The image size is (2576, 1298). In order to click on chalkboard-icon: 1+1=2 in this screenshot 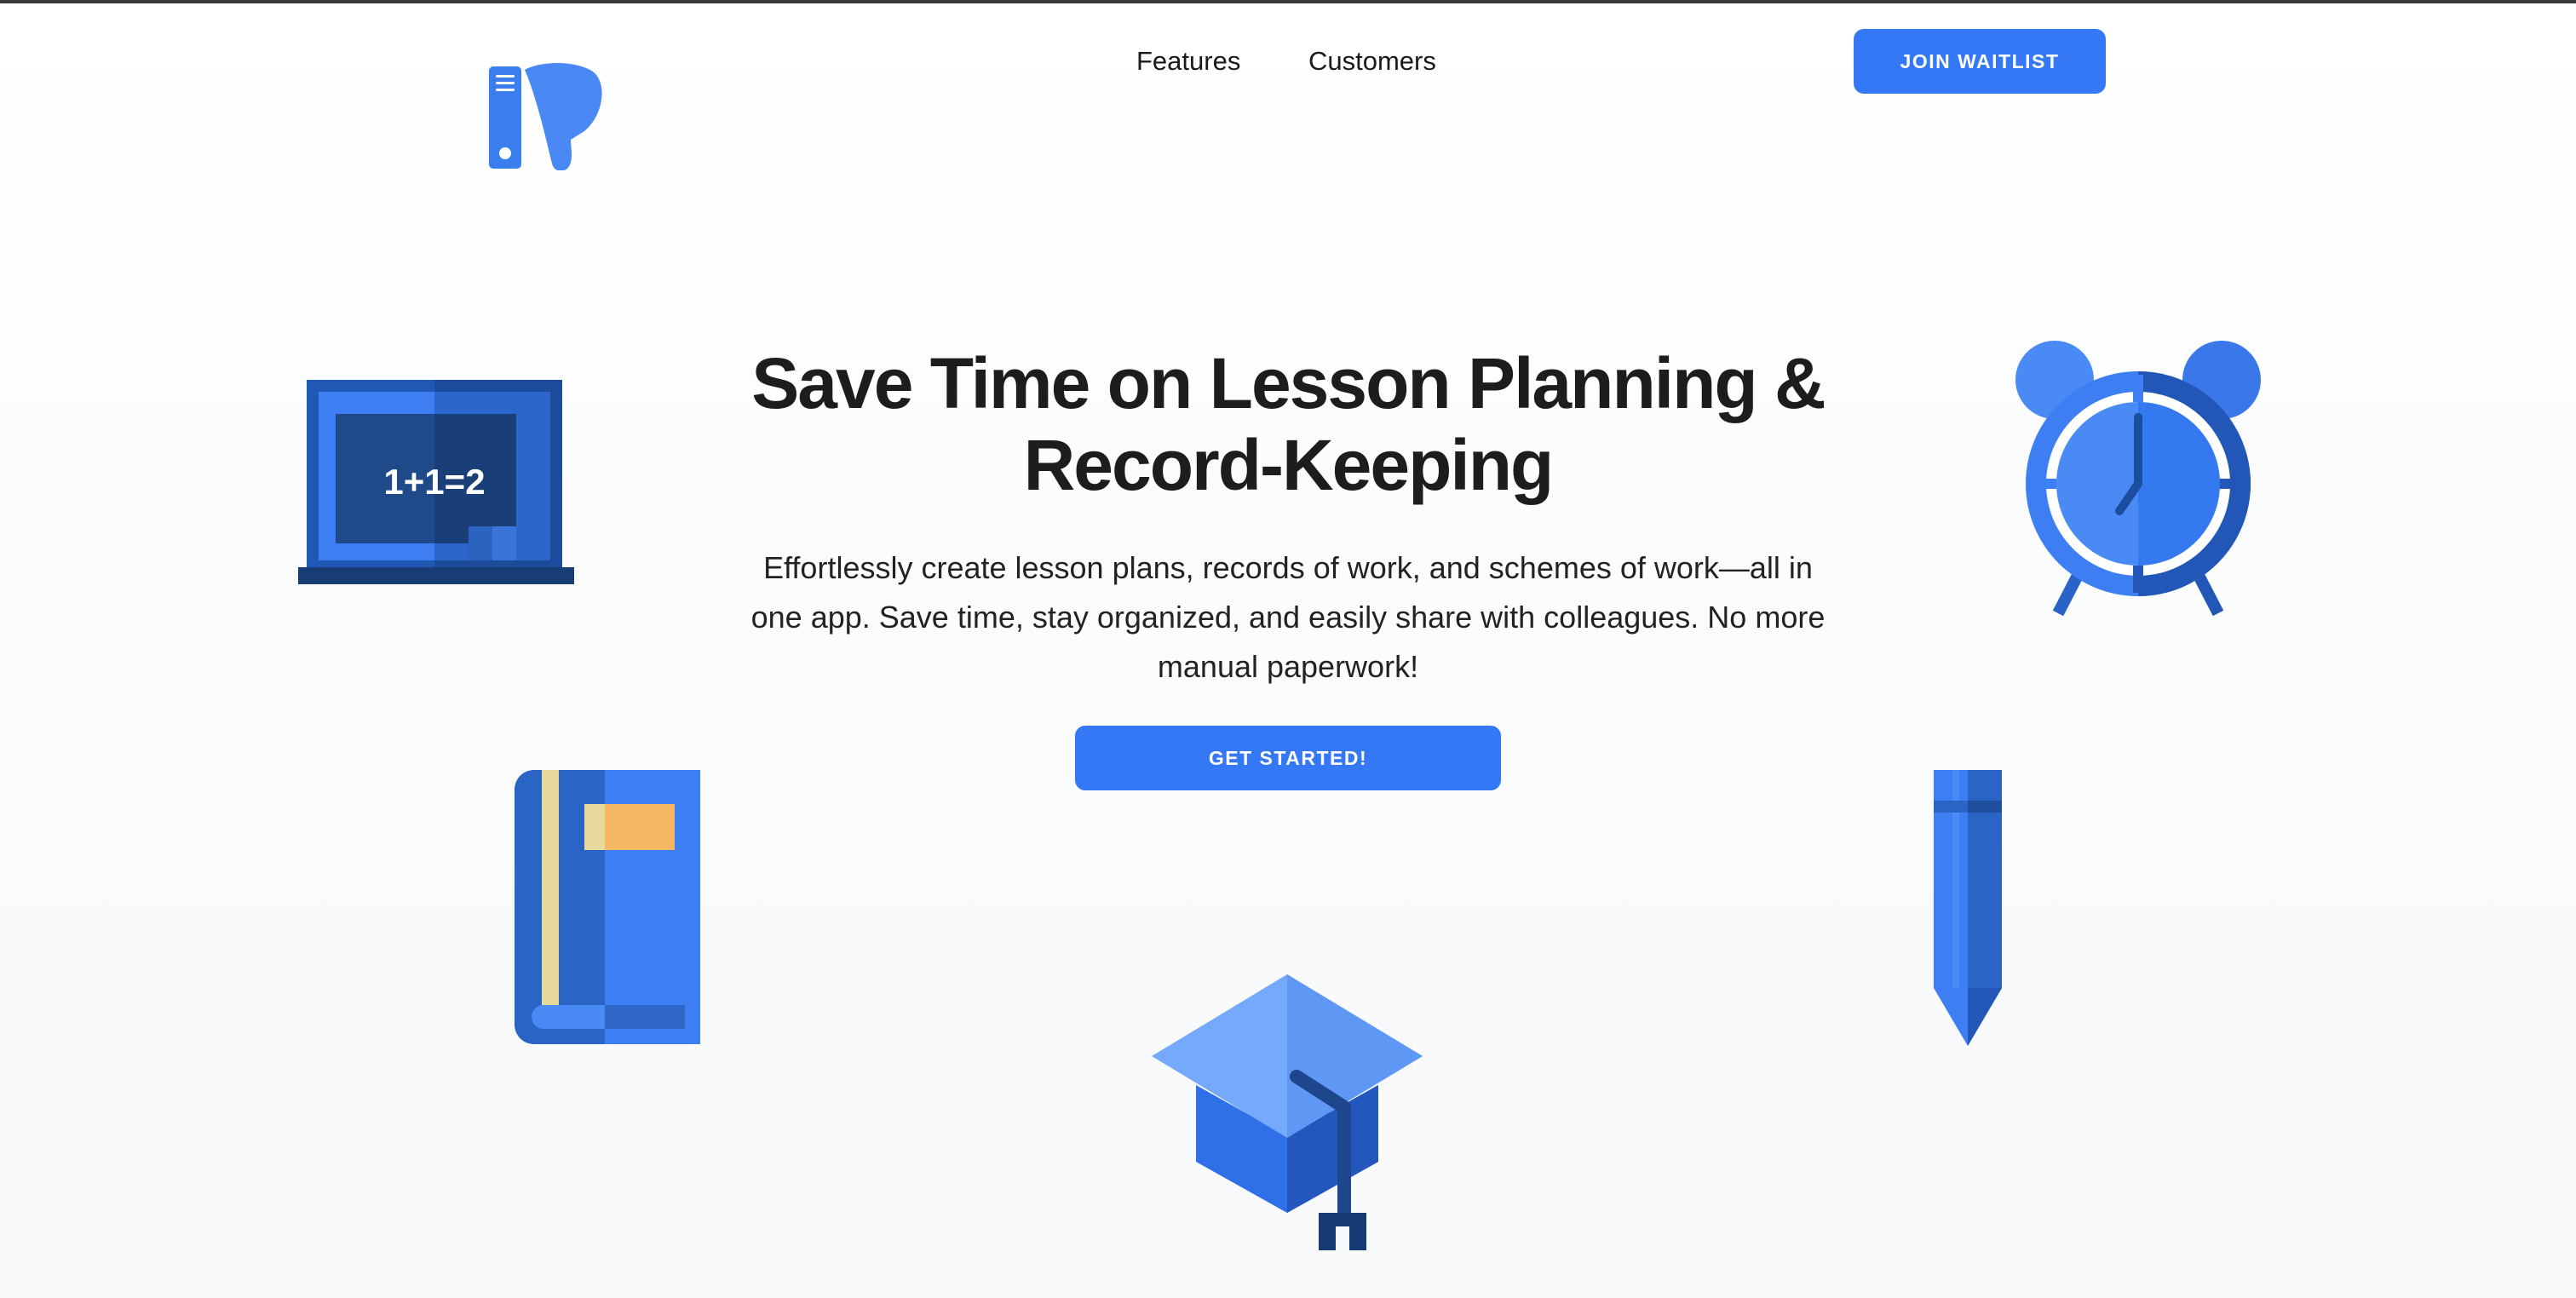, I will do `click(436, 482)`.